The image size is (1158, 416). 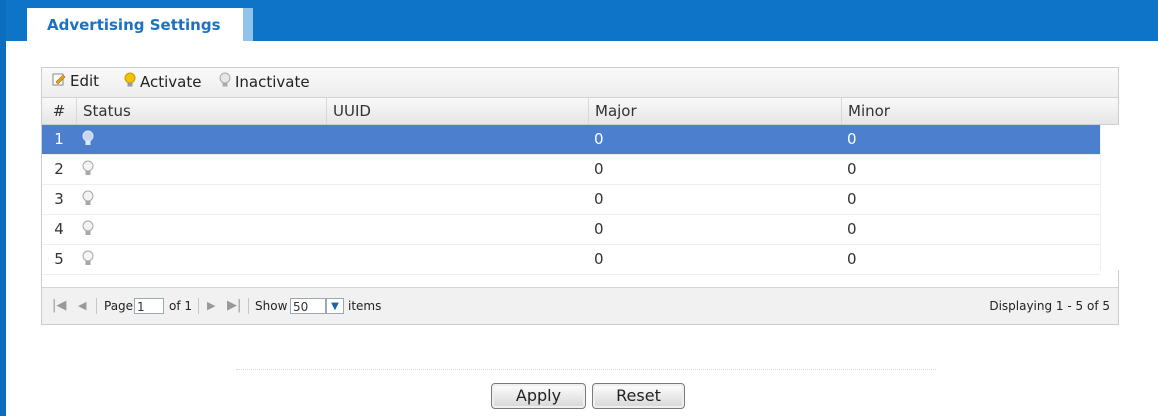 I want to click on inactivate-label: Inactivate, so click(x=272, y=82).